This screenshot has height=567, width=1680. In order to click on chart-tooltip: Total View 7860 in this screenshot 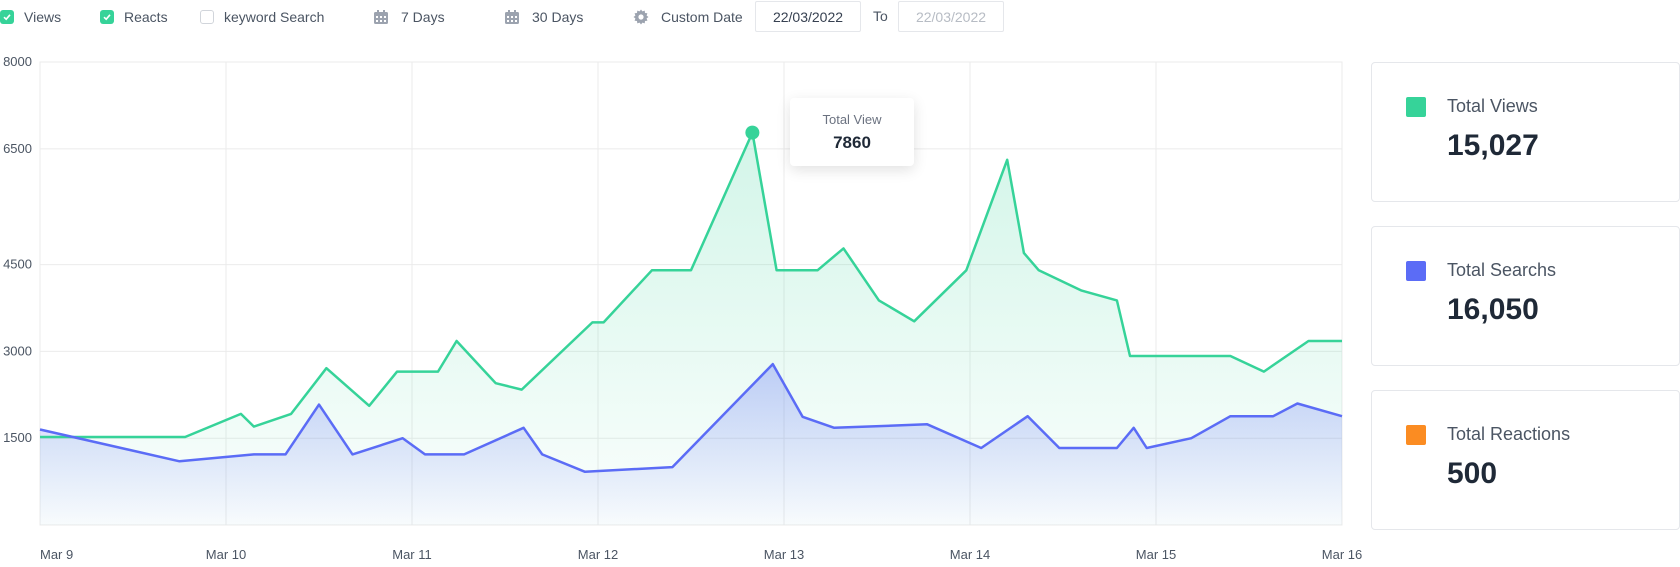, I will do `click(852, 132)`.